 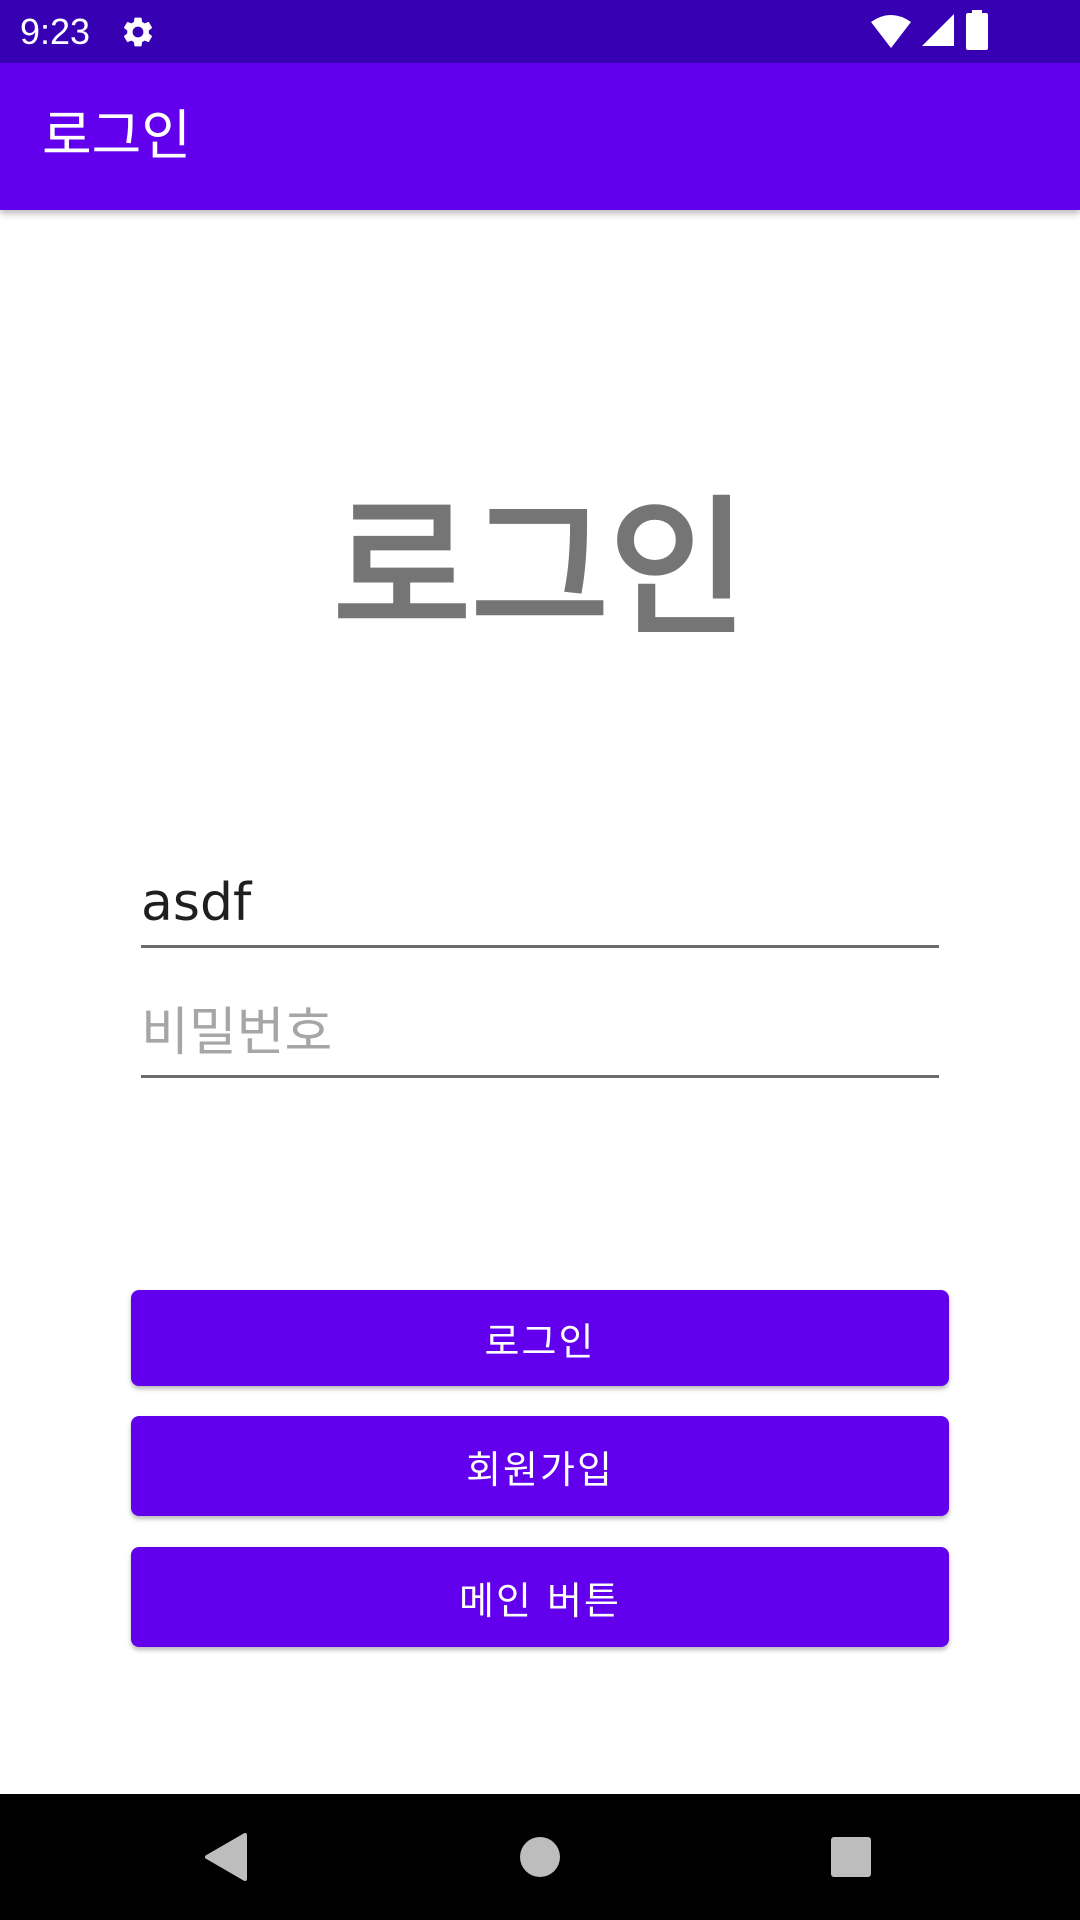 I want to click on username-field-container, so click(x=540, y=905).